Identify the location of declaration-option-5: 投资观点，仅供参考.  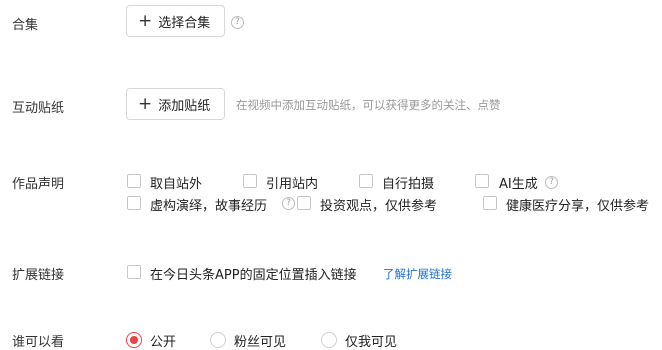
(378, 204).